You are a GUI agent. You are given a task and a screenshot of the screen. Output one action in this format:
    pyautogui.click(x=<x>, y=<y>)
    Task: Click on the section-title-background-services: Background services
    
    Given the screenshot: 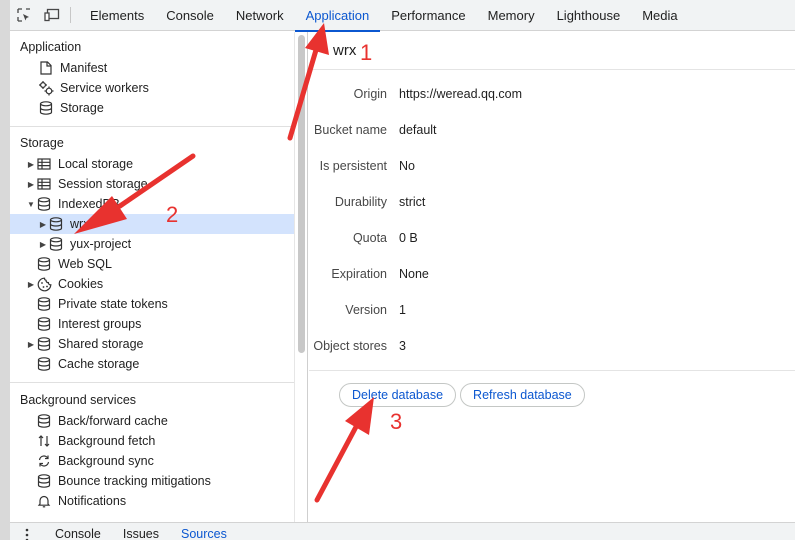 What is the action you would take?
    pyautogui.click(x=78, y=400)
    